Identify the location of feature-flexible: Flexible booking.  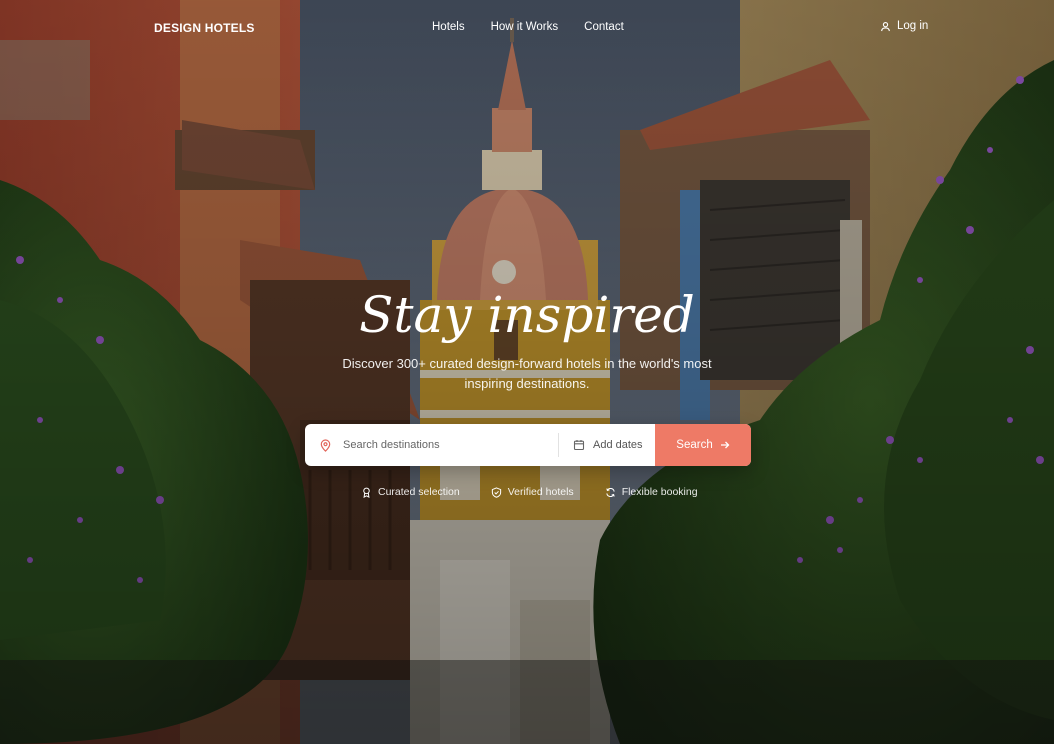
(651, 492).